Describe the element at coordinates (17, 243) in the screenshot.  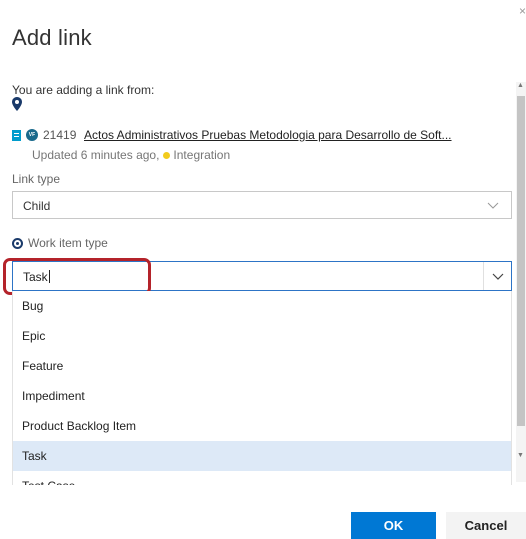
I see `radio-selected-icon` at that location.